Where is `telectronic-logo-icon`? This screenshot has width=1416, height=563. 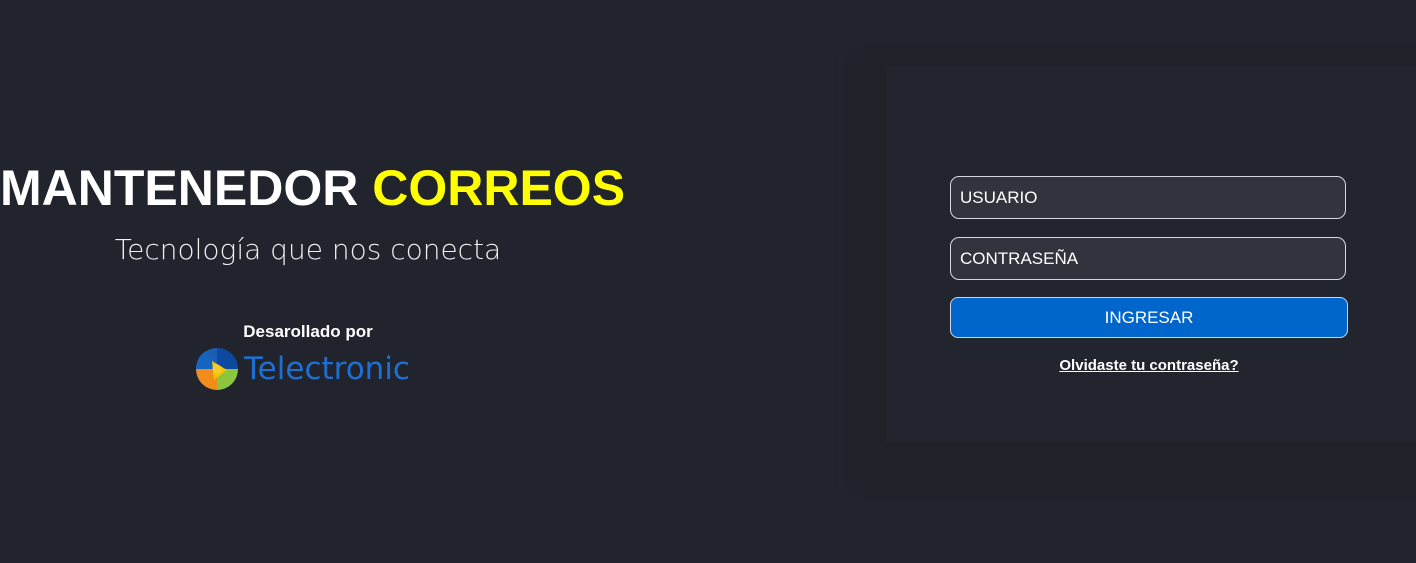 telectronic-logo-icon is located at coordinates (217, 369).